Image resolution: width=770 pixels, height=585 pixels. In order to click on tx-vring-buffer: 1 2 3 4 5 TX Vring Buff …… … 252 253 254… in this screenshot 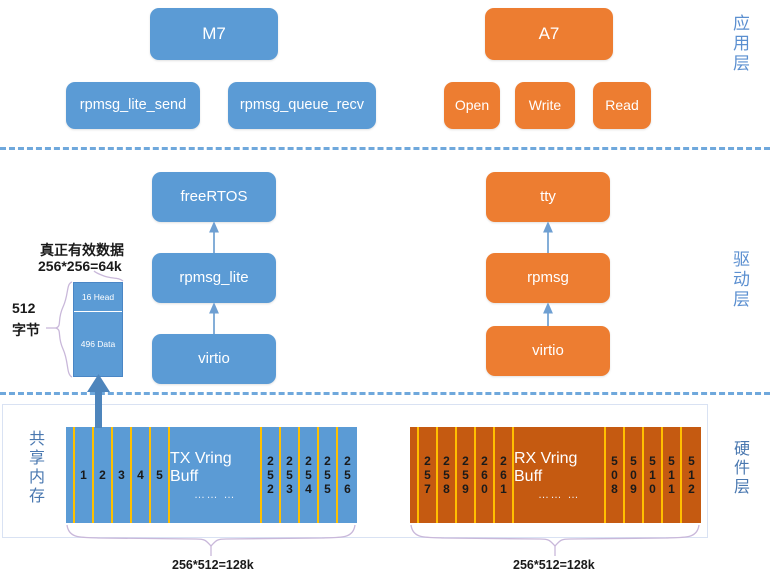, I will do `click(211, 475)`.